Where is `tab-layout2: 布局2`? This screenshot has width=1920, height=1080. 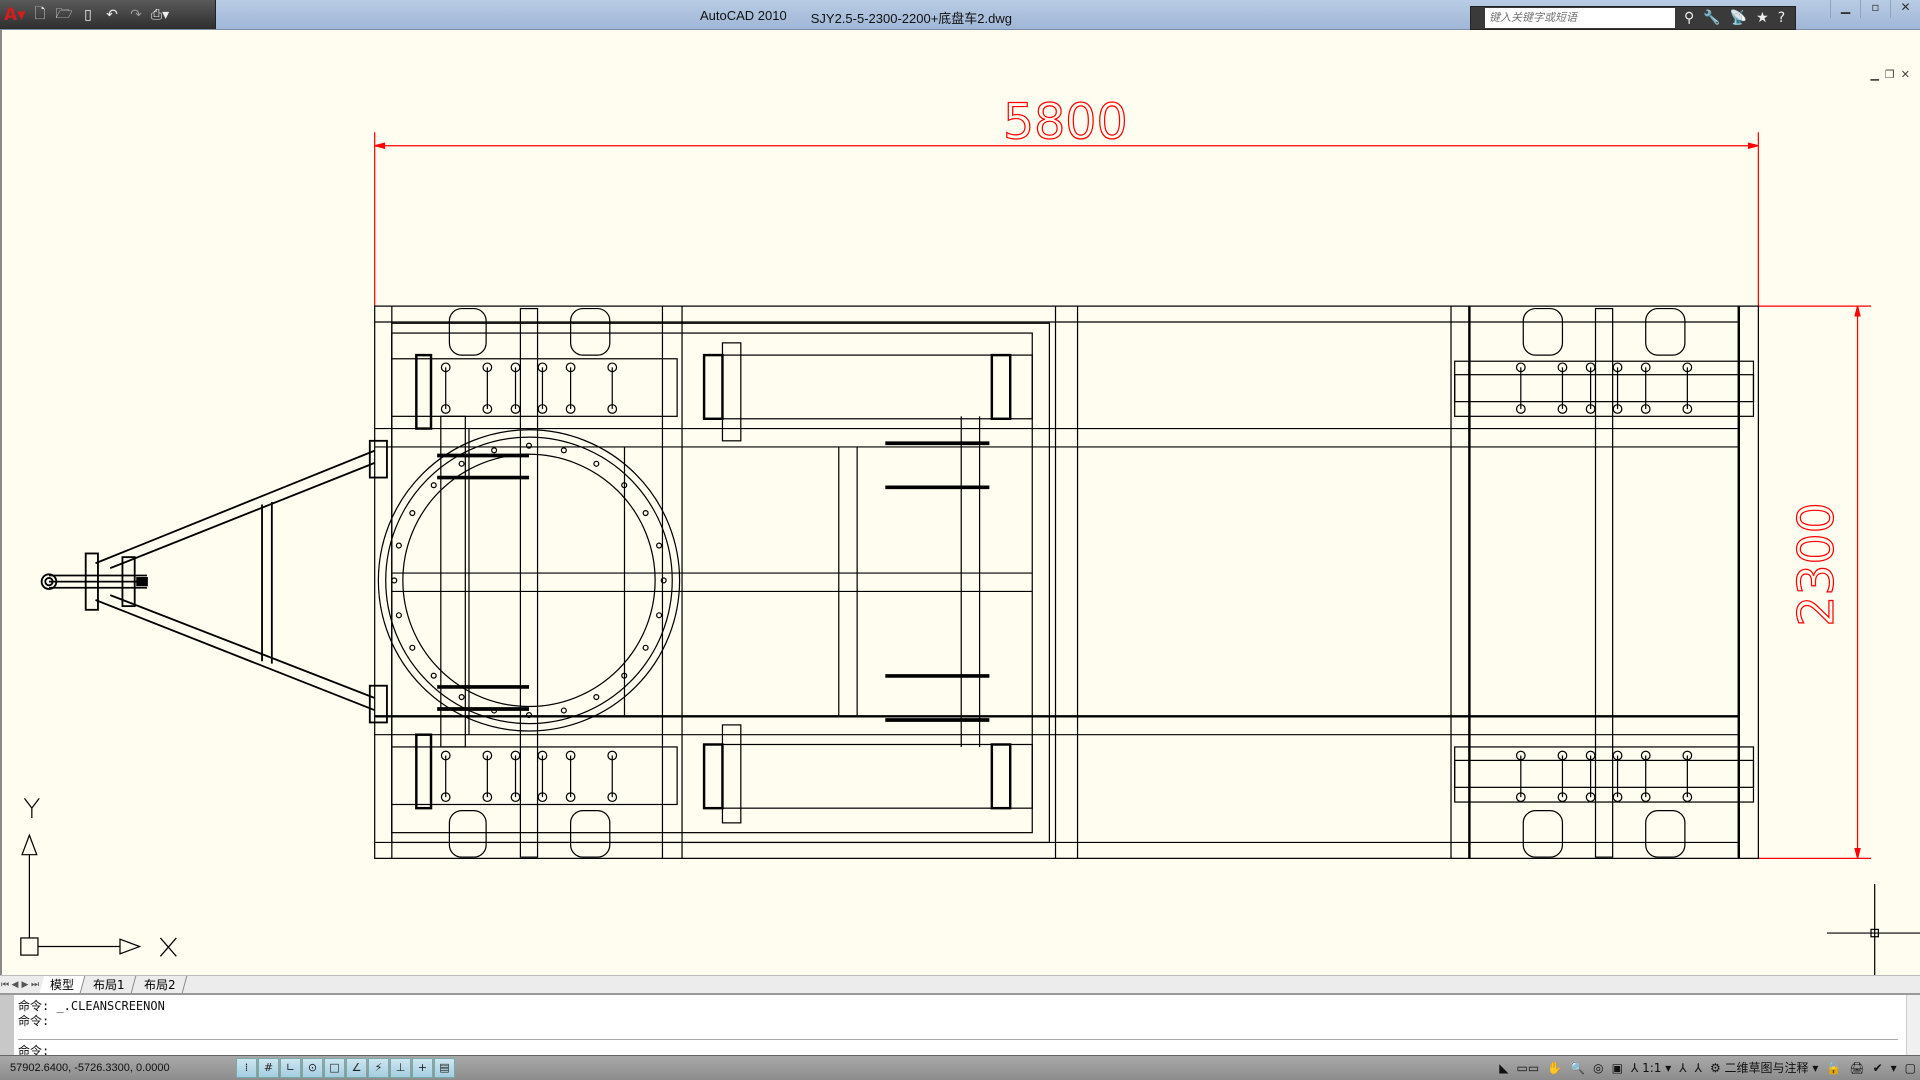 tab-layout2: 布局2 is located at coordinates (160, 984).